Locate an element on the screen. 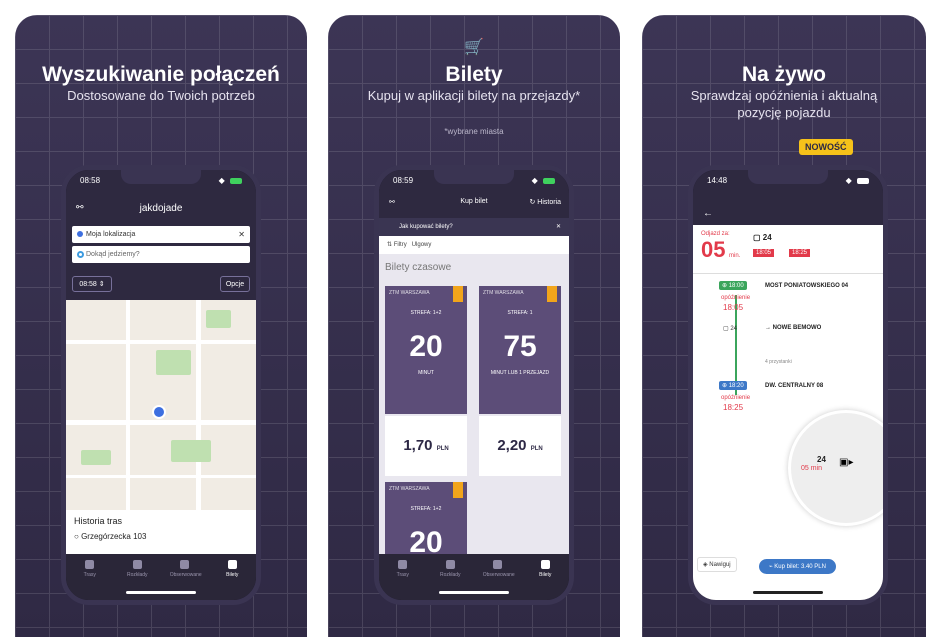 The image size is (926, 637). time-select: 08:58 ⇕ is located at coordinates (92, 284).